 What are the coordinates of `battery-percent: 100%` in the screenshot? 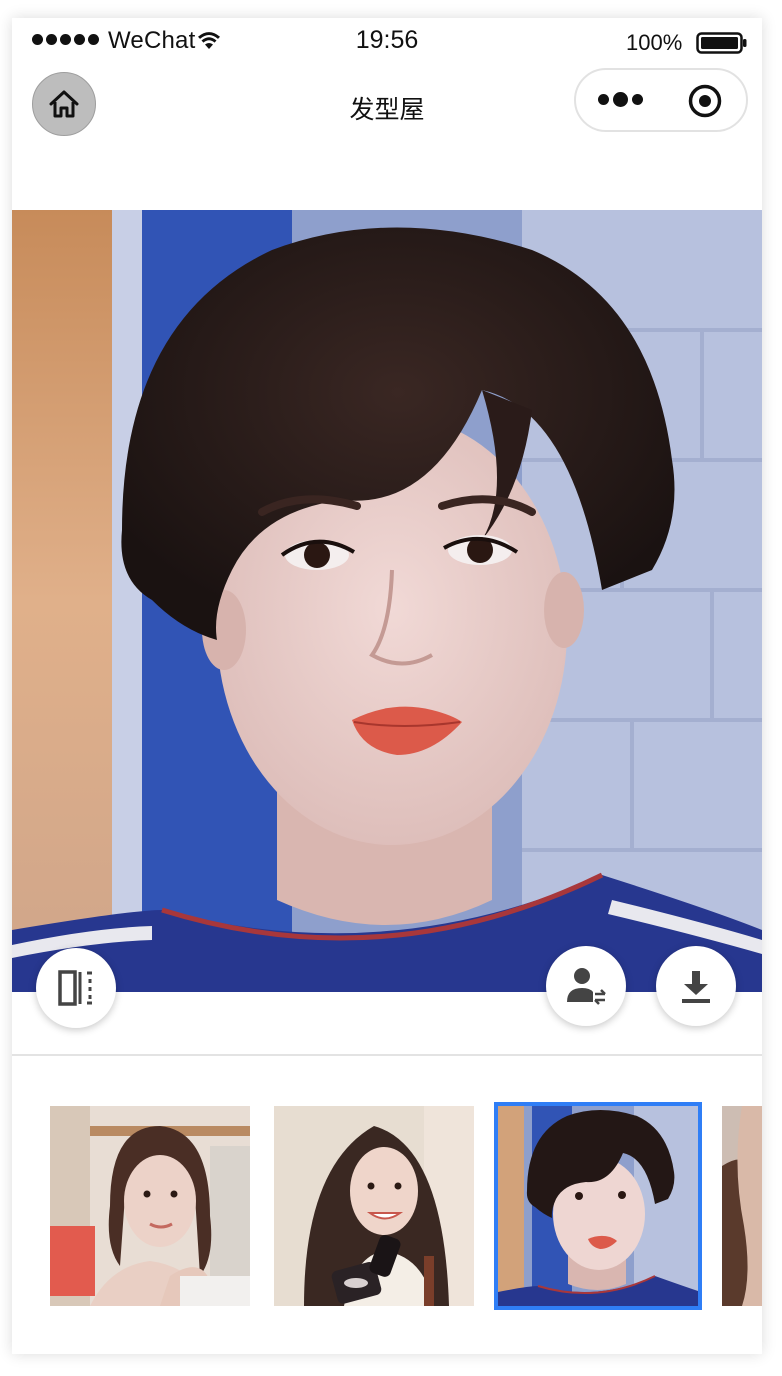 It's located at (654, 42).